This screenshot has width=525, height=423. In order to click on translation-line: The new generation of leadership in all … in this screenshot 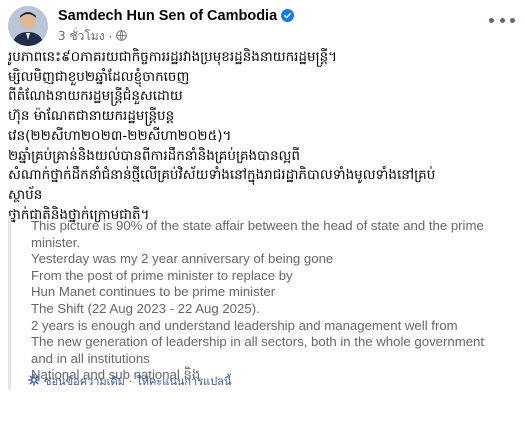, I will do `click(258, 342)`.